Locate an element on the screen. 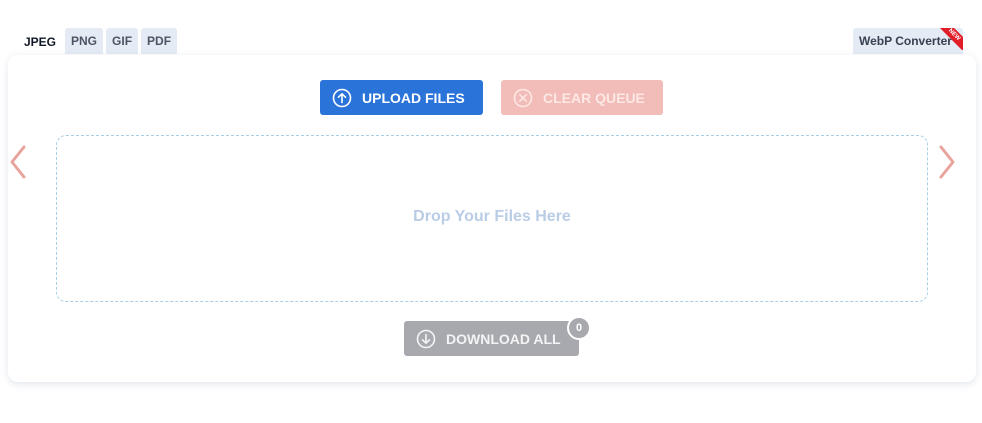 This screenshot has width=982, height=423. tab-pdf: PDF is located at coordinates (159, 41).